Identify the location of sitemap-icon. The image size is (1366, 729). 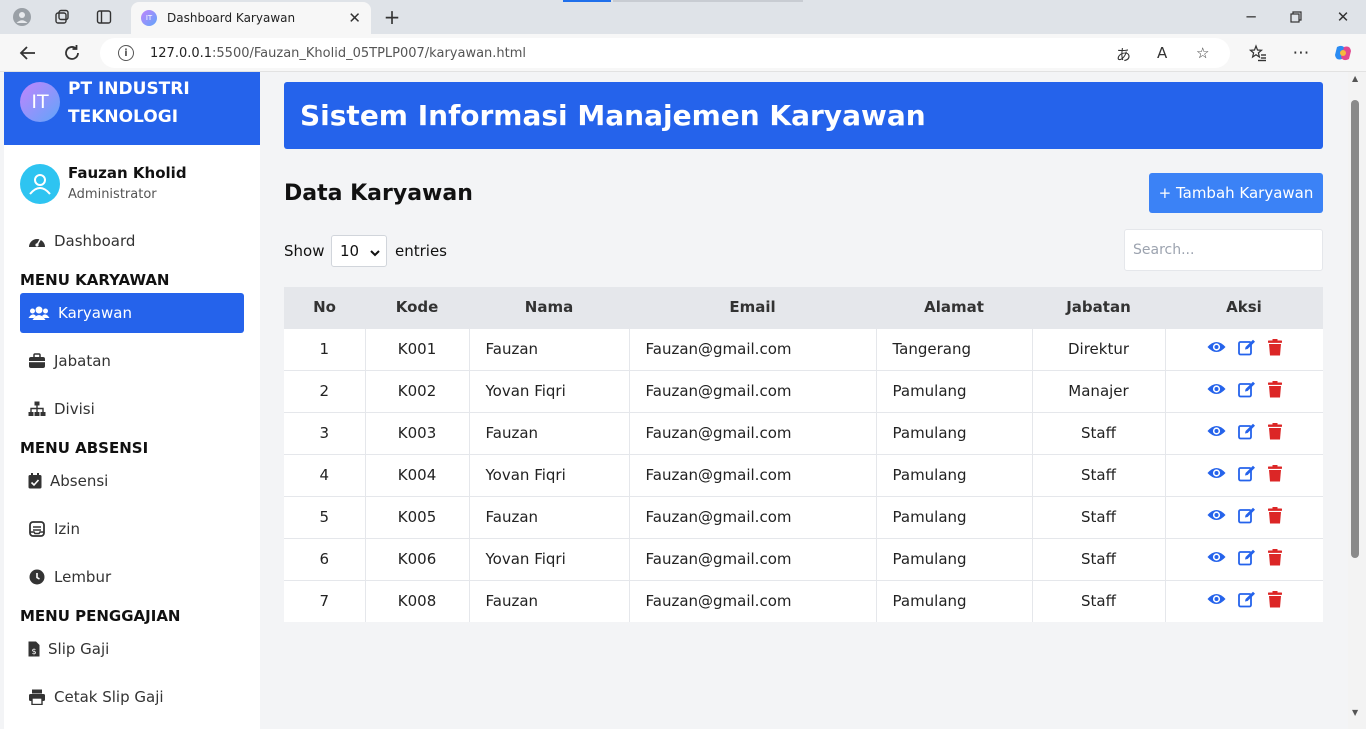
(37, 409).